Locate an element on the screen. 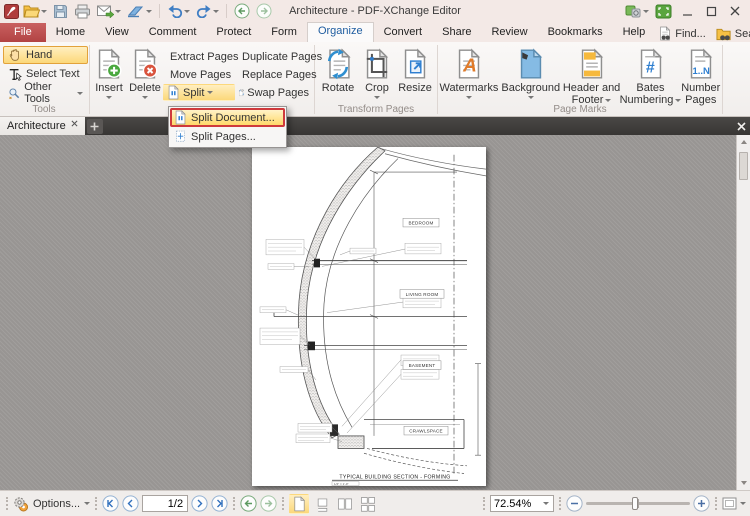  print-button is located at coordinates (82, 11).